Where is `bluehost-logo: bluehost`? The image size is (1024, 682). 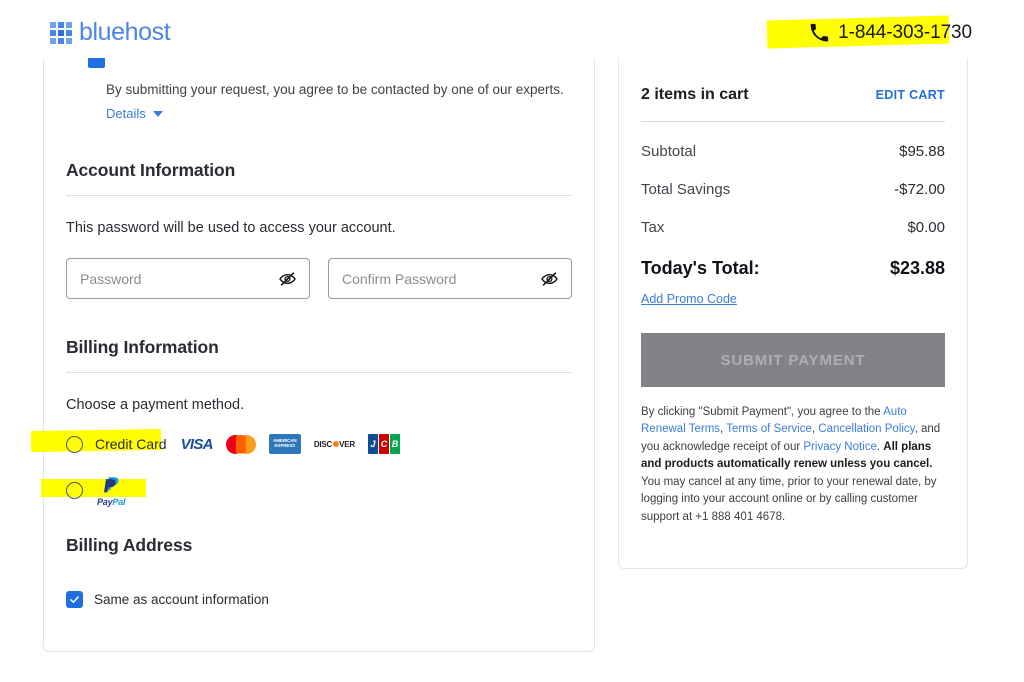 bluehost-logo: bluehost is located at coordinates (110, 32).